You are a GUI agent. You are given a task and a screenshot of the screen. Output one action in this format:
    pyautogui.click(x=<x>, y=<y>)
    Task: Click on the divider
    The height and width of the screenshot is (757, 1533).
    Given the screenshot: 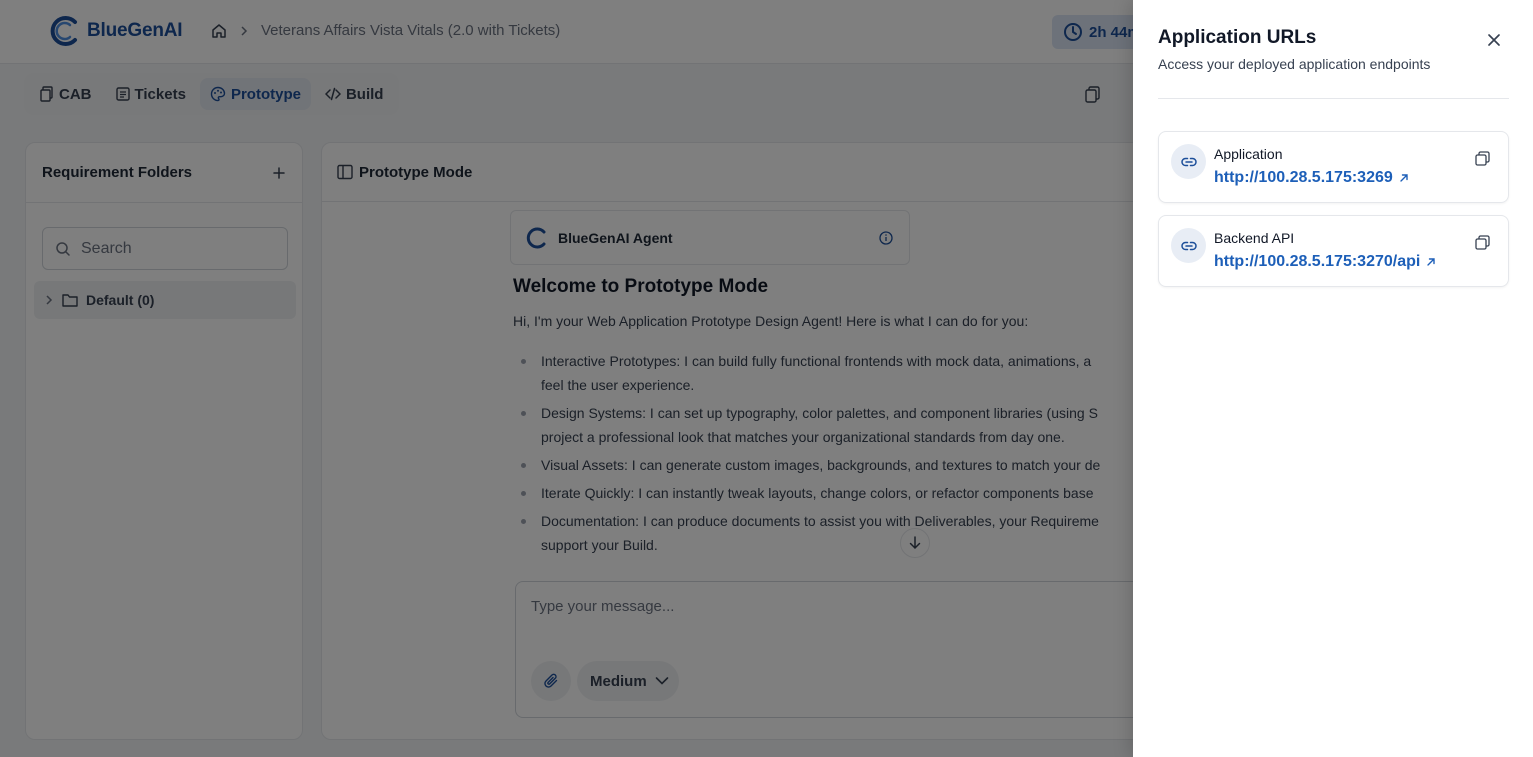 What is the action you would take?
    pyautogui.click(x=1333, y=98)
    